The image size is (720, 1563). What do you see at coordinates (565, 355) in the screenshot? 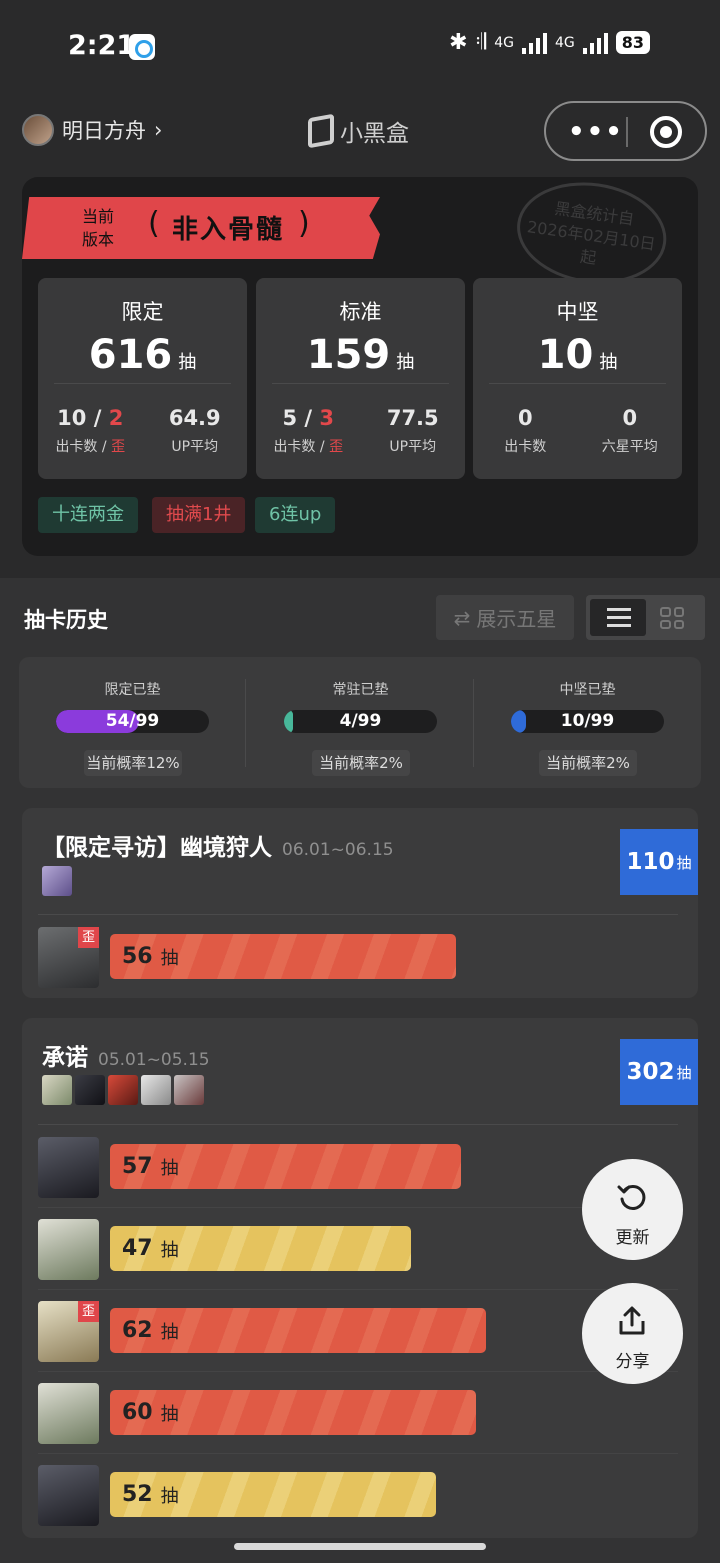
I see `total-pulls: 10` at bounding box center [565, 355].